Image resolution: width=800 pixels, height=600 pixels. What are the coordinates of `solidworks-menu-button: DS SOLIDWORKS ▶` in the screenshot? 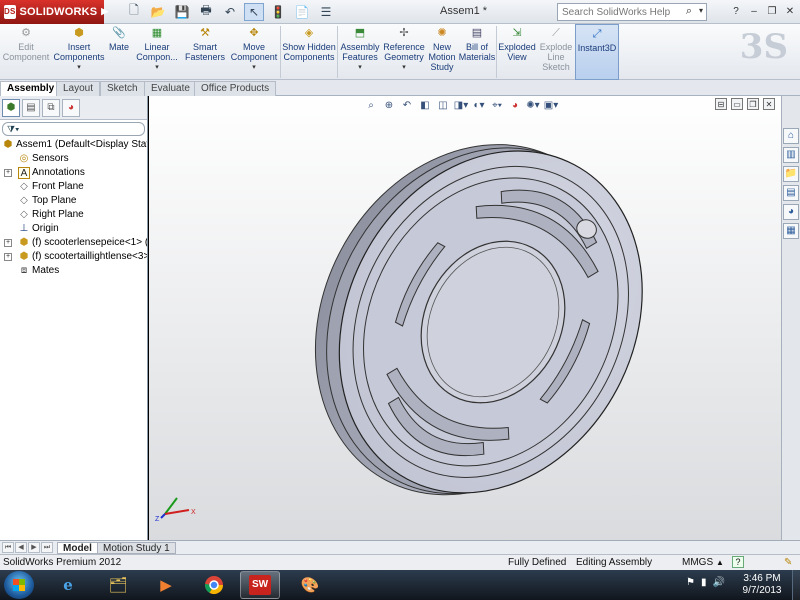 It's located at (54, 12).